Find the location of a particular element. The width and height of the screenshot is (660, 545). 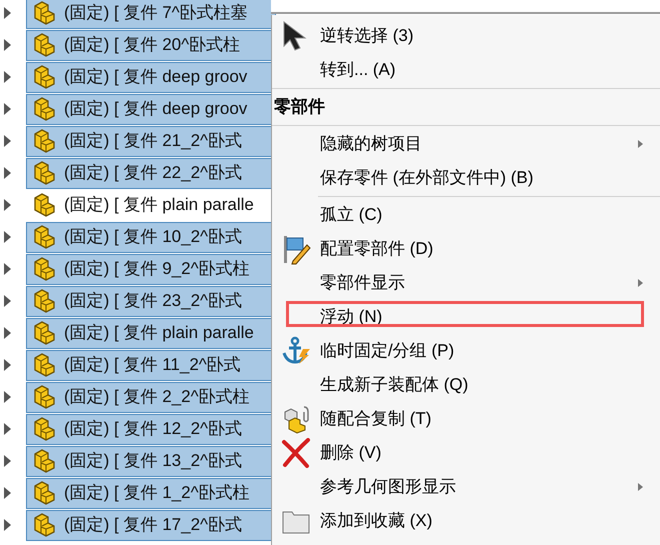

tree-item-label: (固定) [ 复件 20^卧式柱 is located at coordinates (152, 45).